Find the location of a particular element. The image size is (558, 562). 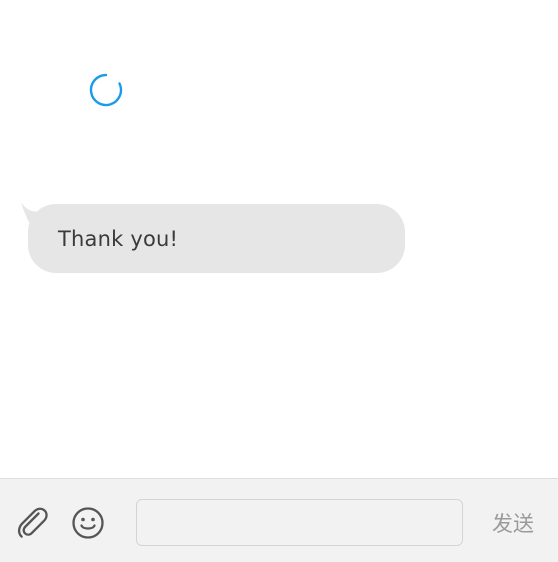

message-item: Thank you! is located at coordinates (215, 238).